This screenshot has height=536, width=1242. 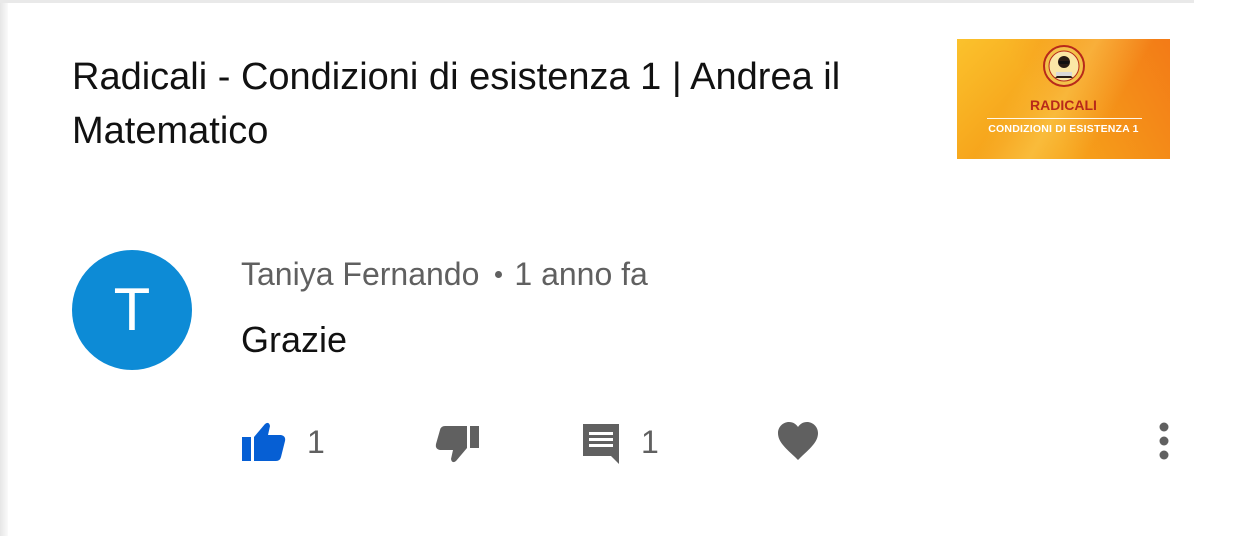 What do you see at coordinates (1064, 118) in the screenshot?
I see `thumbnail-divider` at bounding box center [1064, 118].